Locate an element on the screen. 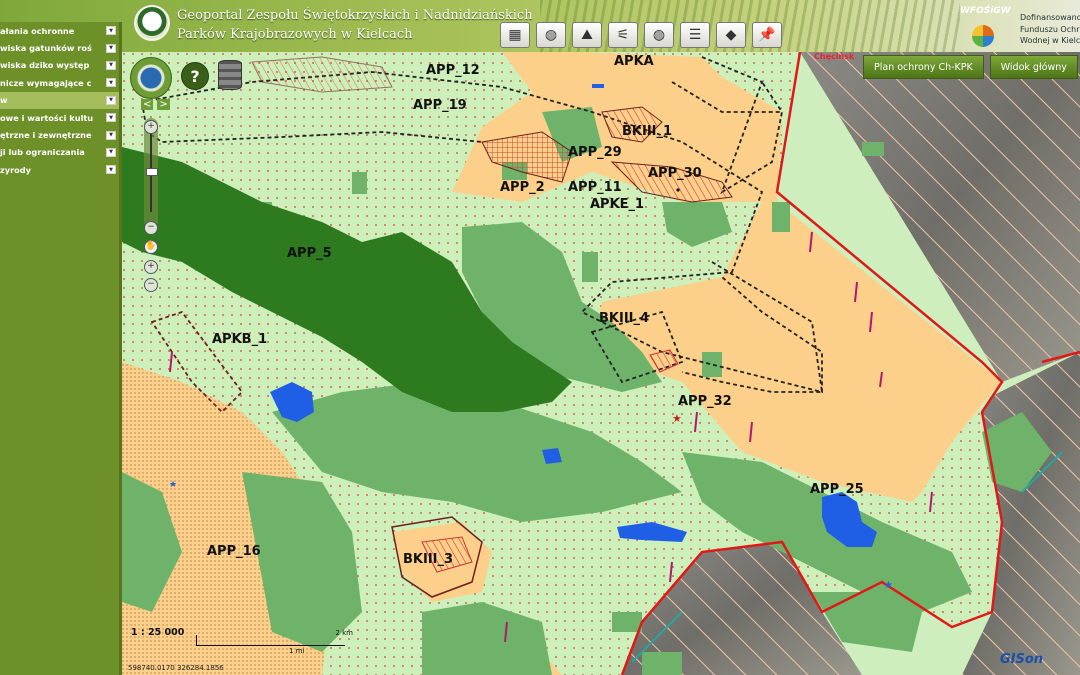  sidebar-item-stanowiska-dzikich: wiska dziko występ ▼ is located at coordinates (59, 65).